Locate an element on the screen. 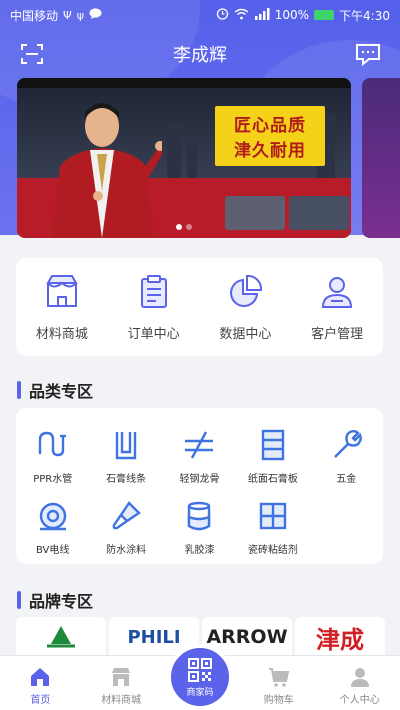 The width and height of the screenshot is (400, 710). brand-logo-icon is located at coordinates (61, 637).